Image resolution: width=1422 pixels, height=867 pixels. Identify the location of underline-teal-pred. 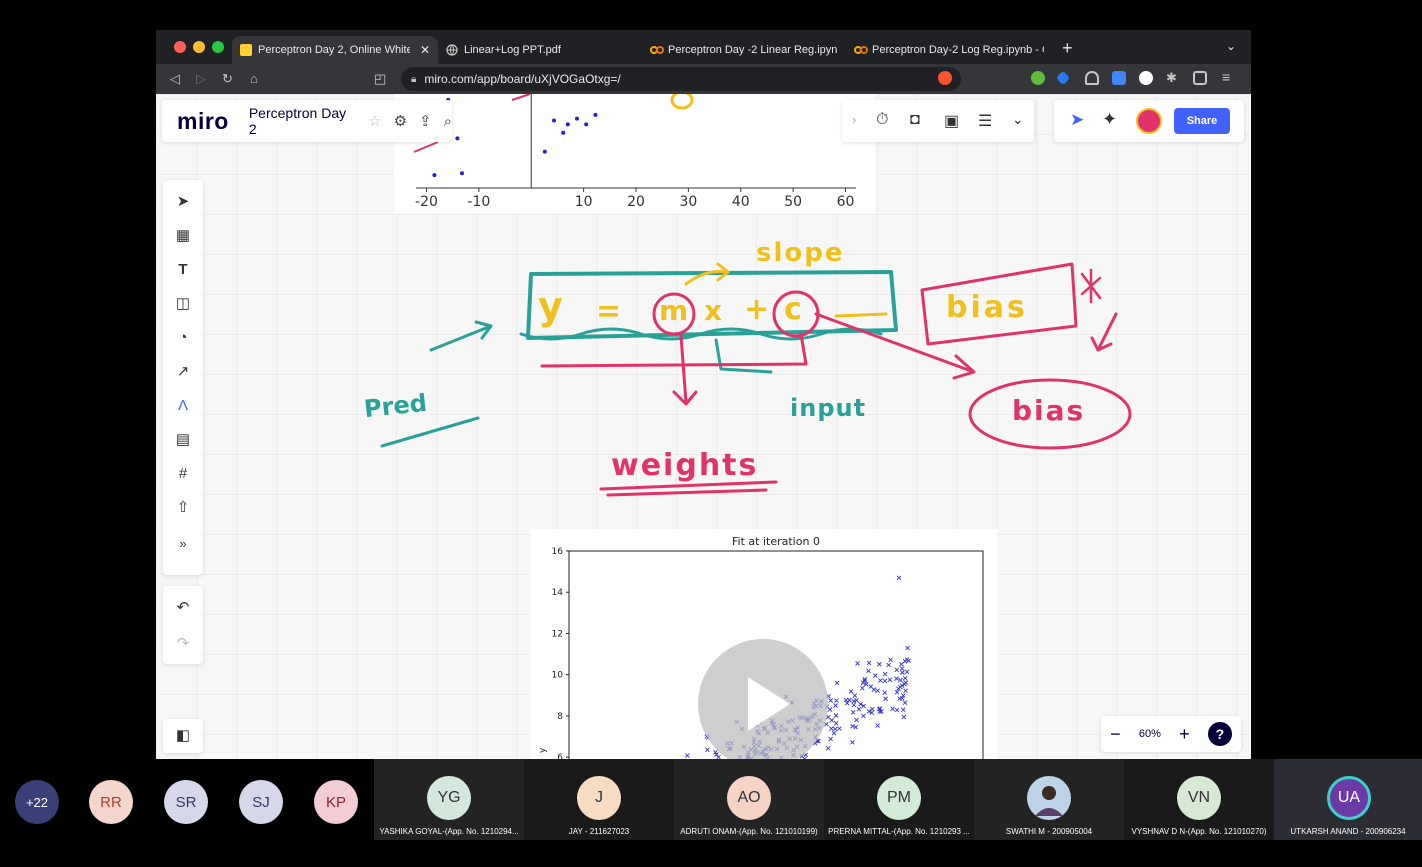
(430, 432).